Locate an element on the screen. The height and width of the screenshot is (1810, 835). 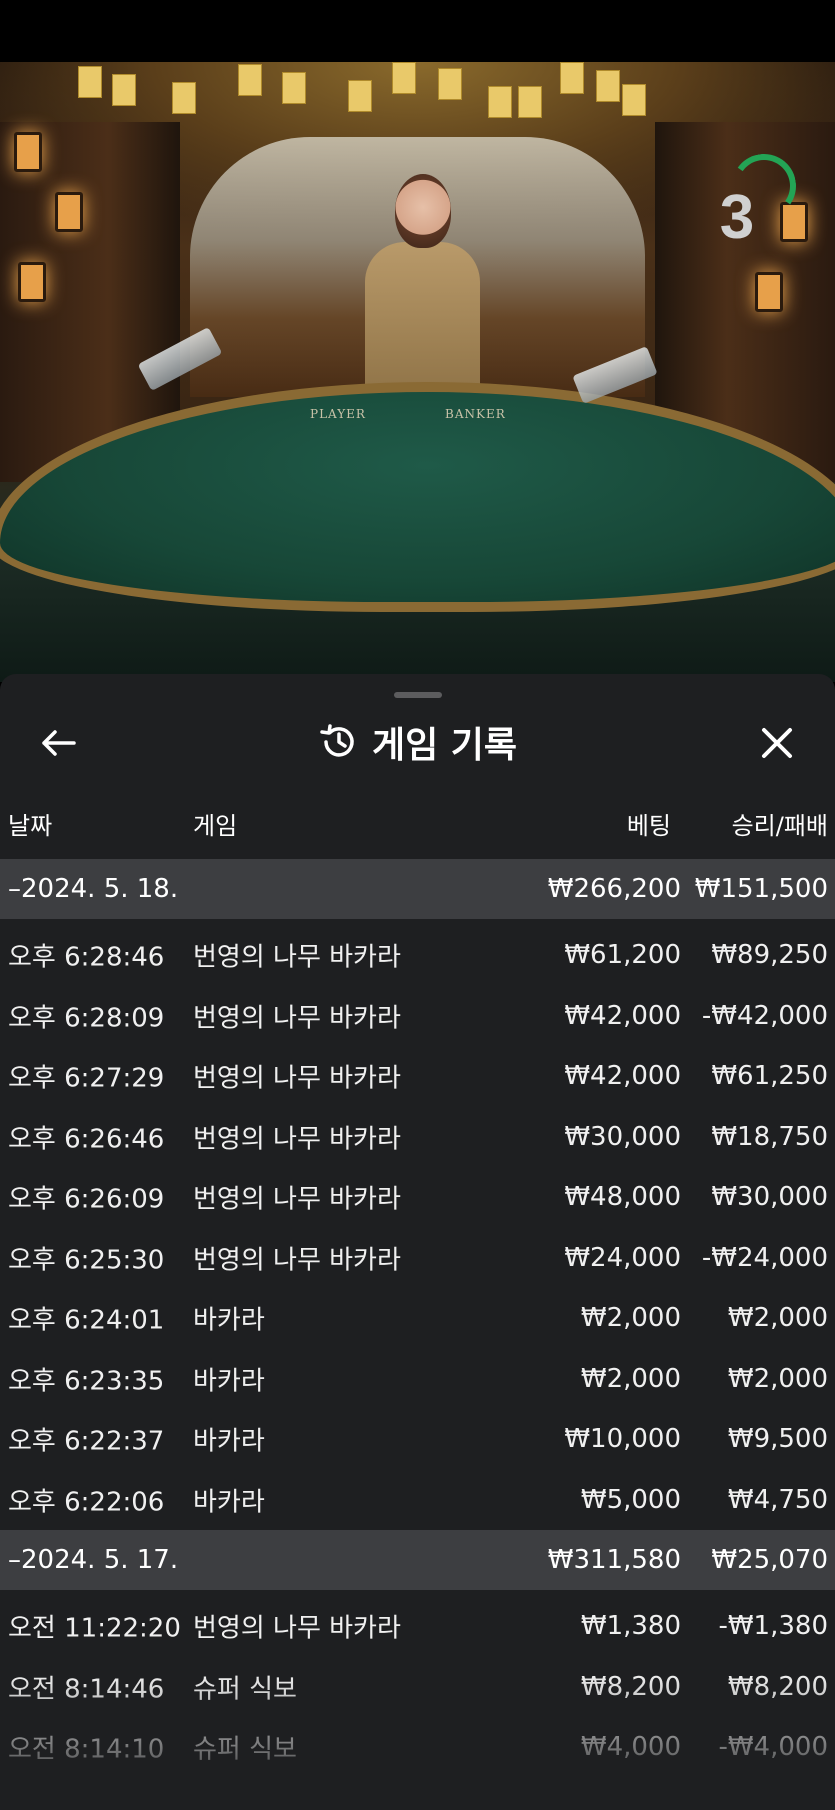
row-bet: ₩8,200 is located at coordinates (630, 1686).